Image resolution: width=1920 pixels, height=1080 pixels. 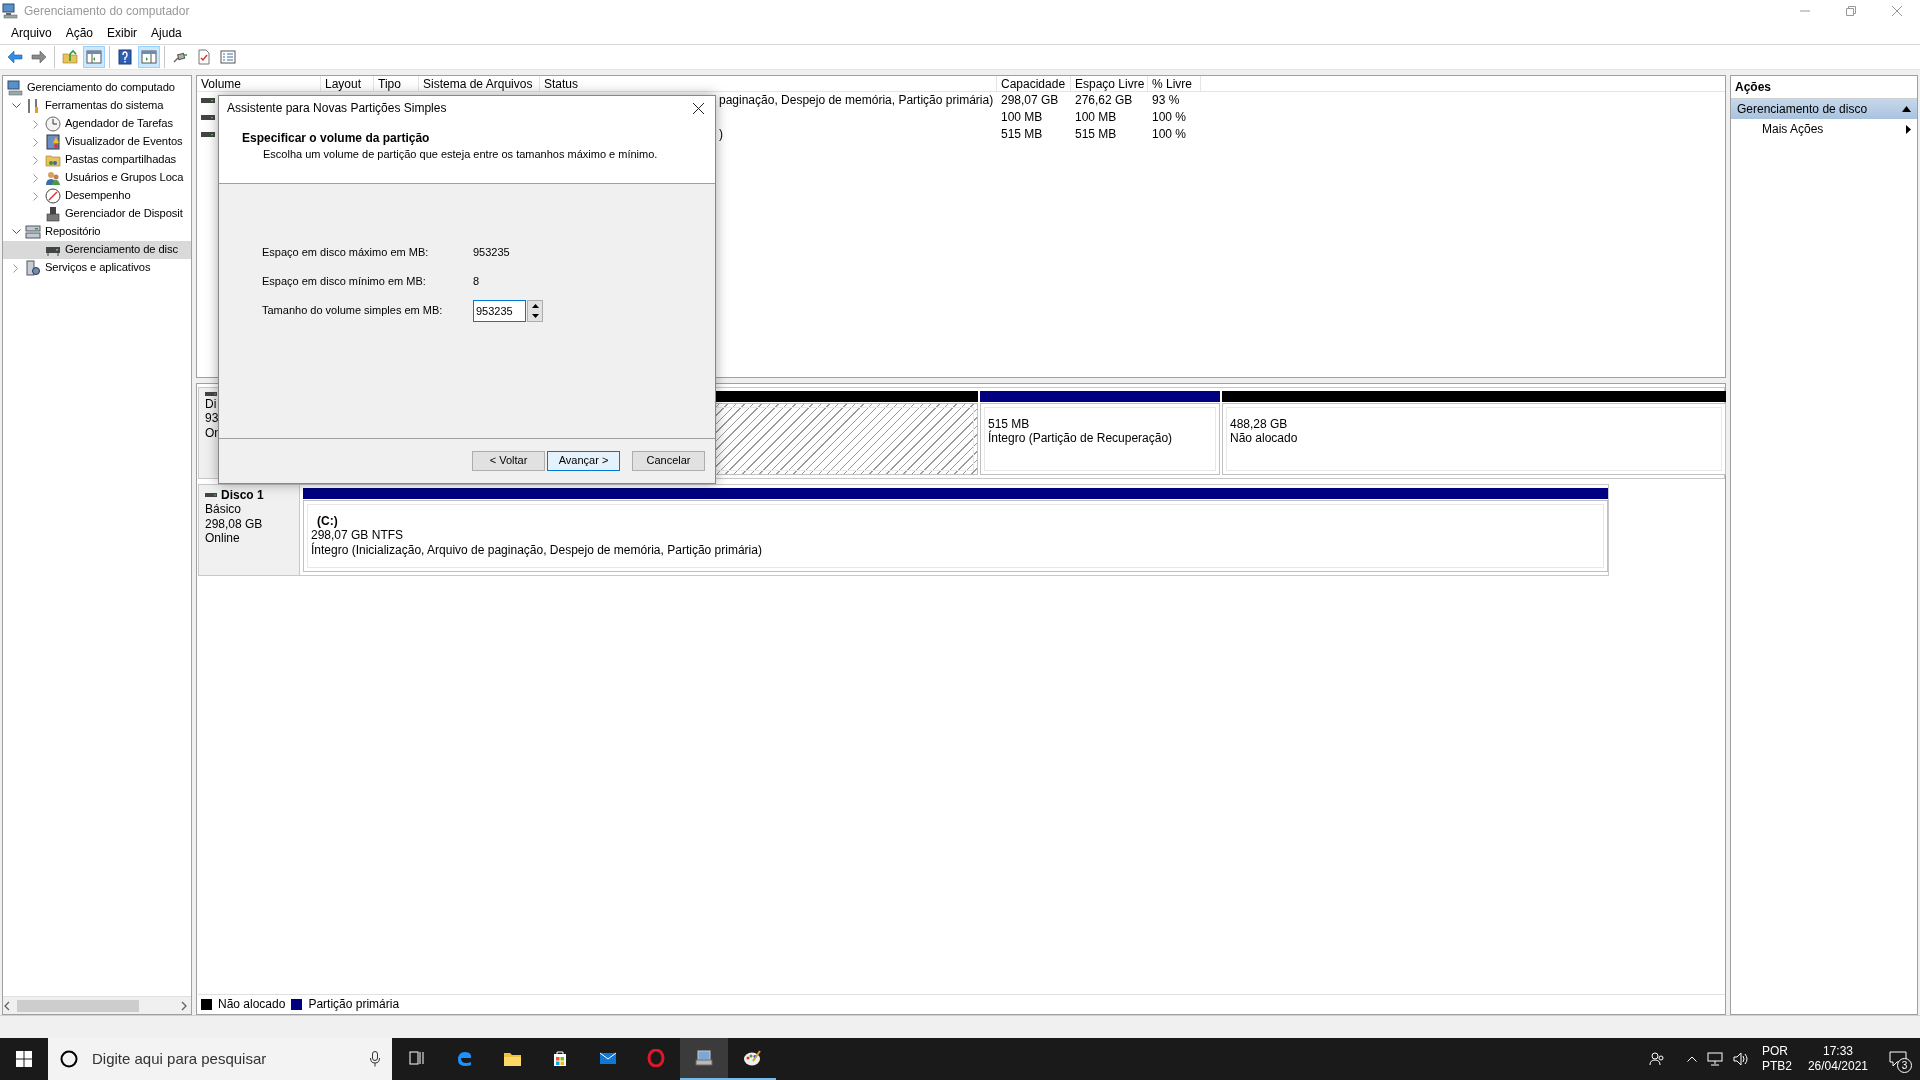 I want to click on action-pane-icon, so click(x=149, y=57).